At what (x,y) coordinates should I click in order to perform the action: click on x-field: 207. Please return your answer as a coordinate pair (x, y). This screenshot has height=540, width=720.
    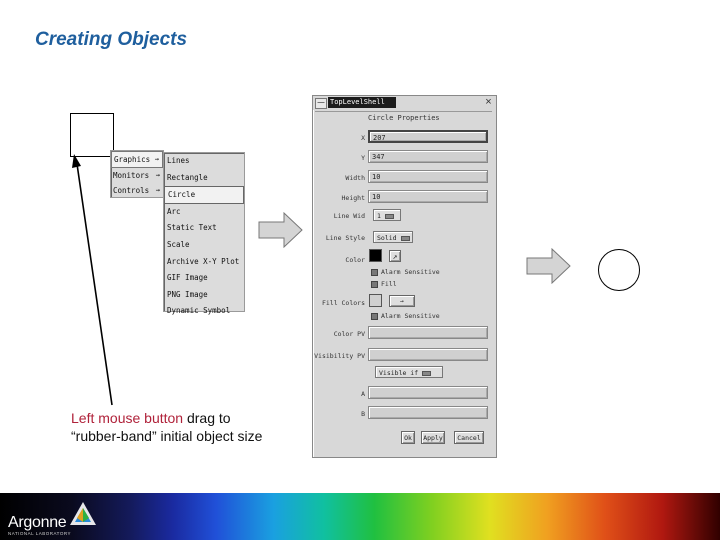
    Looking at the image, I should click on (428, 136).